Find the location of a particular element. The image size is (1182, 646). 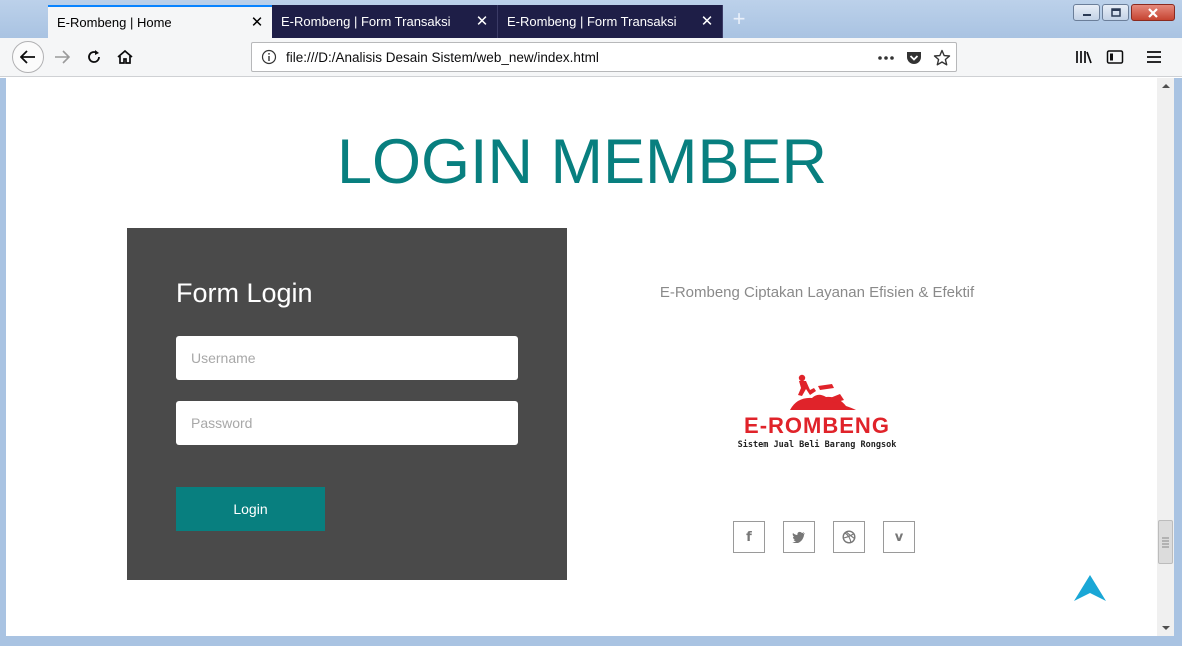

menu-icon is located at coordinates (1154, 57).